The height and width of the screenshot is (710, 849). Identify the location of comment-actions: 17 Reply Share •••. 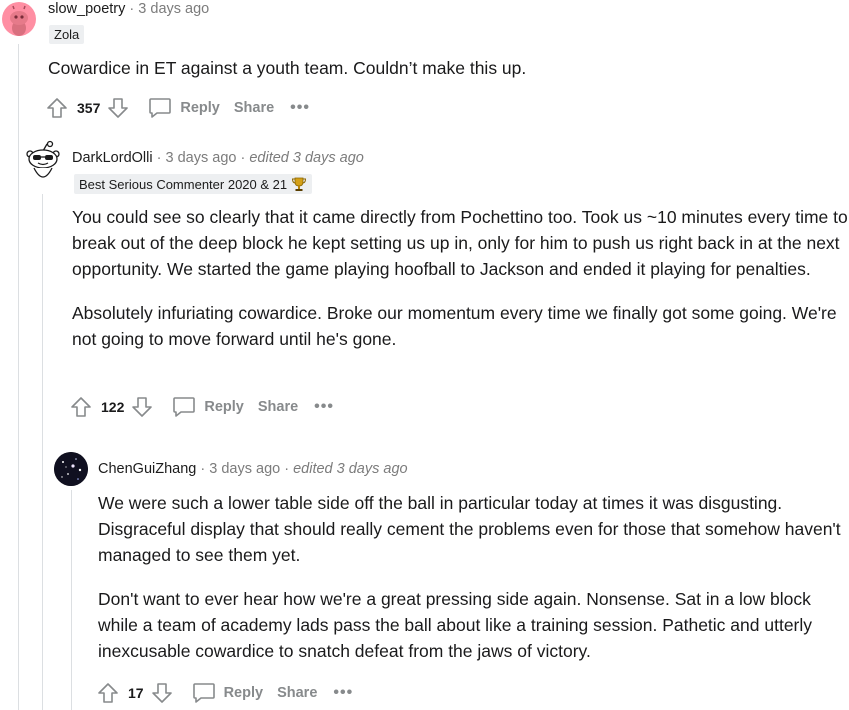
(224, 693).